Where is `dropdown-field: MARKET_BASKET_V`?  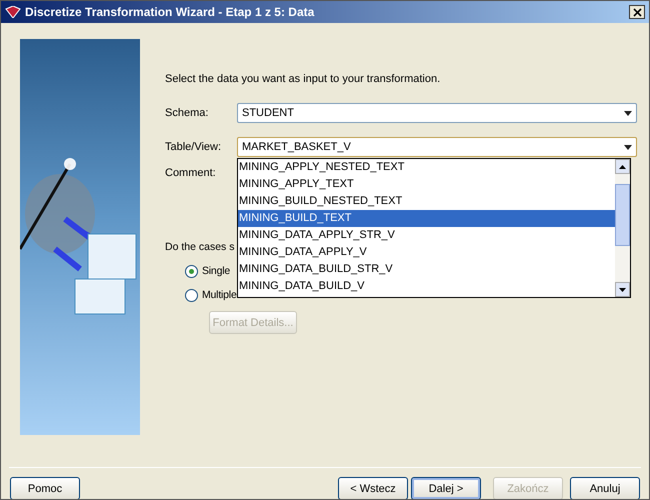
dropdown-field: MARKET_BASKET_V is located at coordinates (437, 147).